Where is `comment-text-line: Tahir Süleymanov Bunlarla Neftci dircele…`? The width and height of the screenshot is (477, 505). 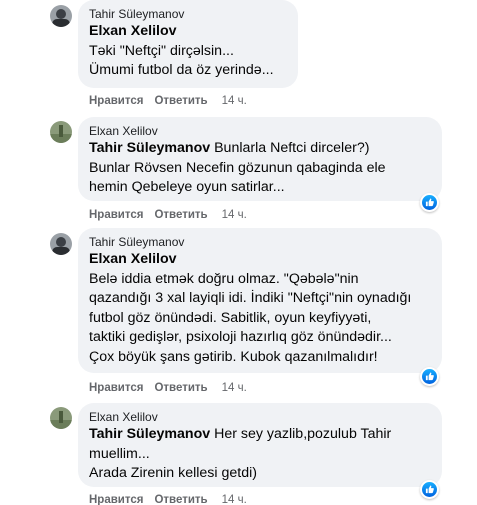 comment-text-line: Tahir Süleymanov Bunlarla Neftci dircele… is located at coordinates (260, 149).